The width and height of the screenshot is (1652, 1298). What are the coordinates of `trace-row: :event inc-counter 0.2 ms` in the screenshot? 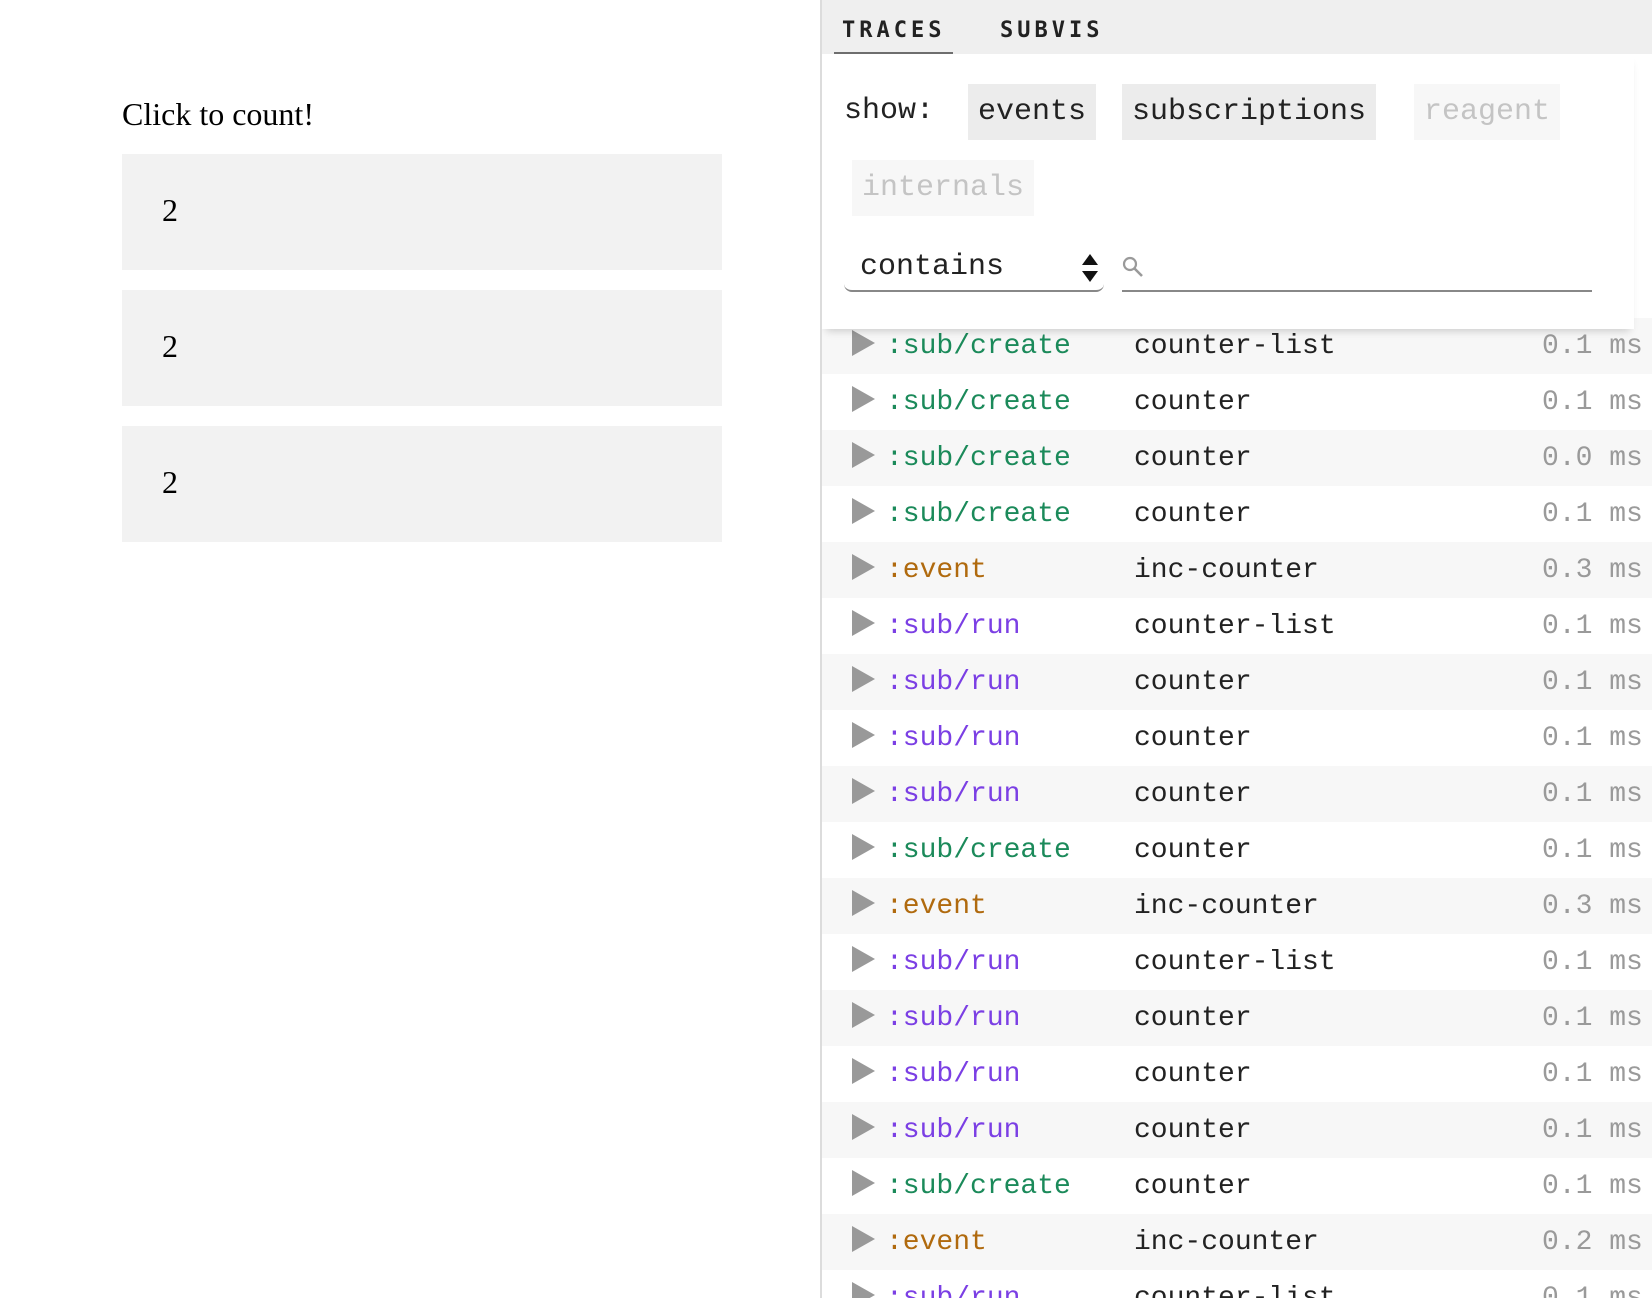 It's located at (1237, 1242).